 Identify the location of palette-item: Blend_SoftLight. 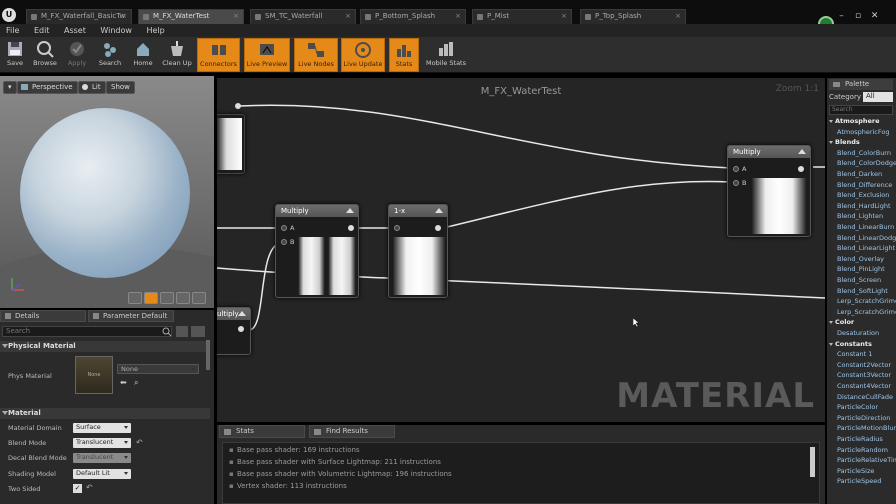
(862, 291).